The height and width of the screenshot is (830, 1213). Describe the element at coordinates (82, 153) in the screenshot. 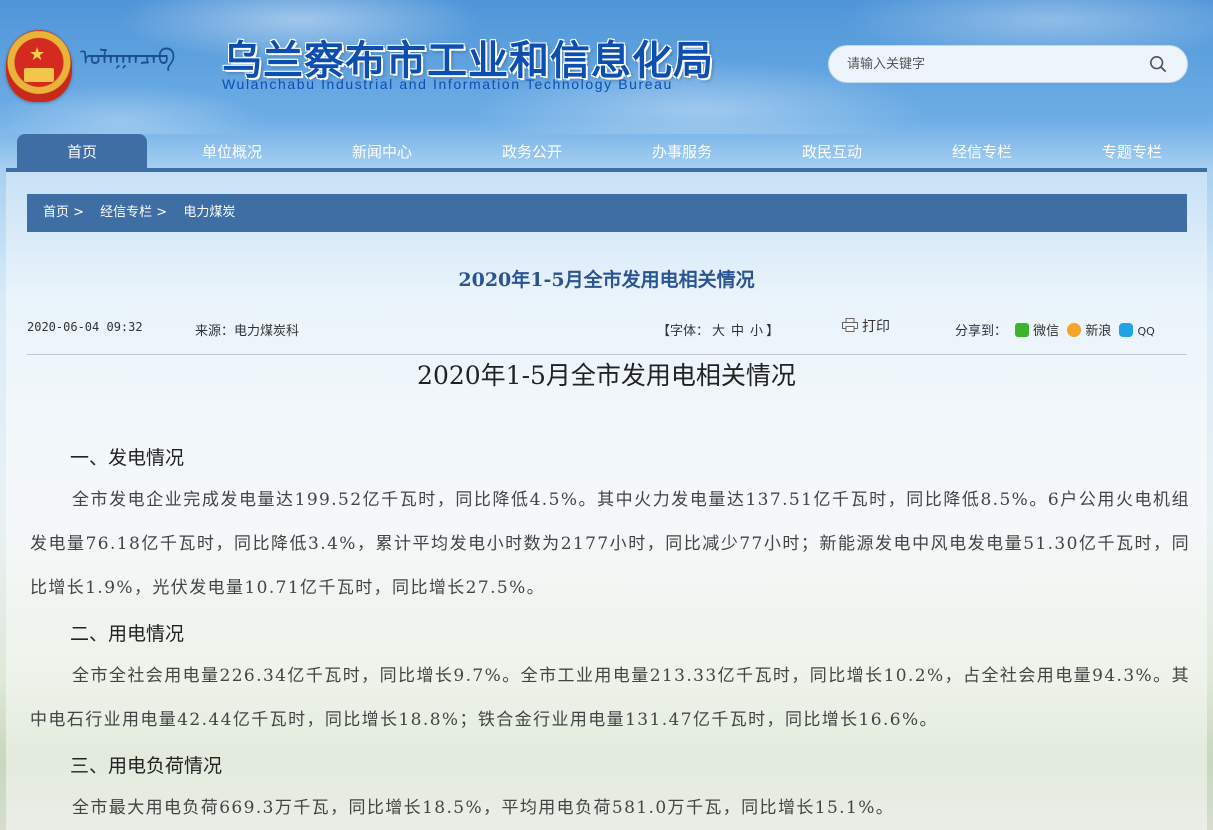

I see `nav-item-home: 首页` at that location.